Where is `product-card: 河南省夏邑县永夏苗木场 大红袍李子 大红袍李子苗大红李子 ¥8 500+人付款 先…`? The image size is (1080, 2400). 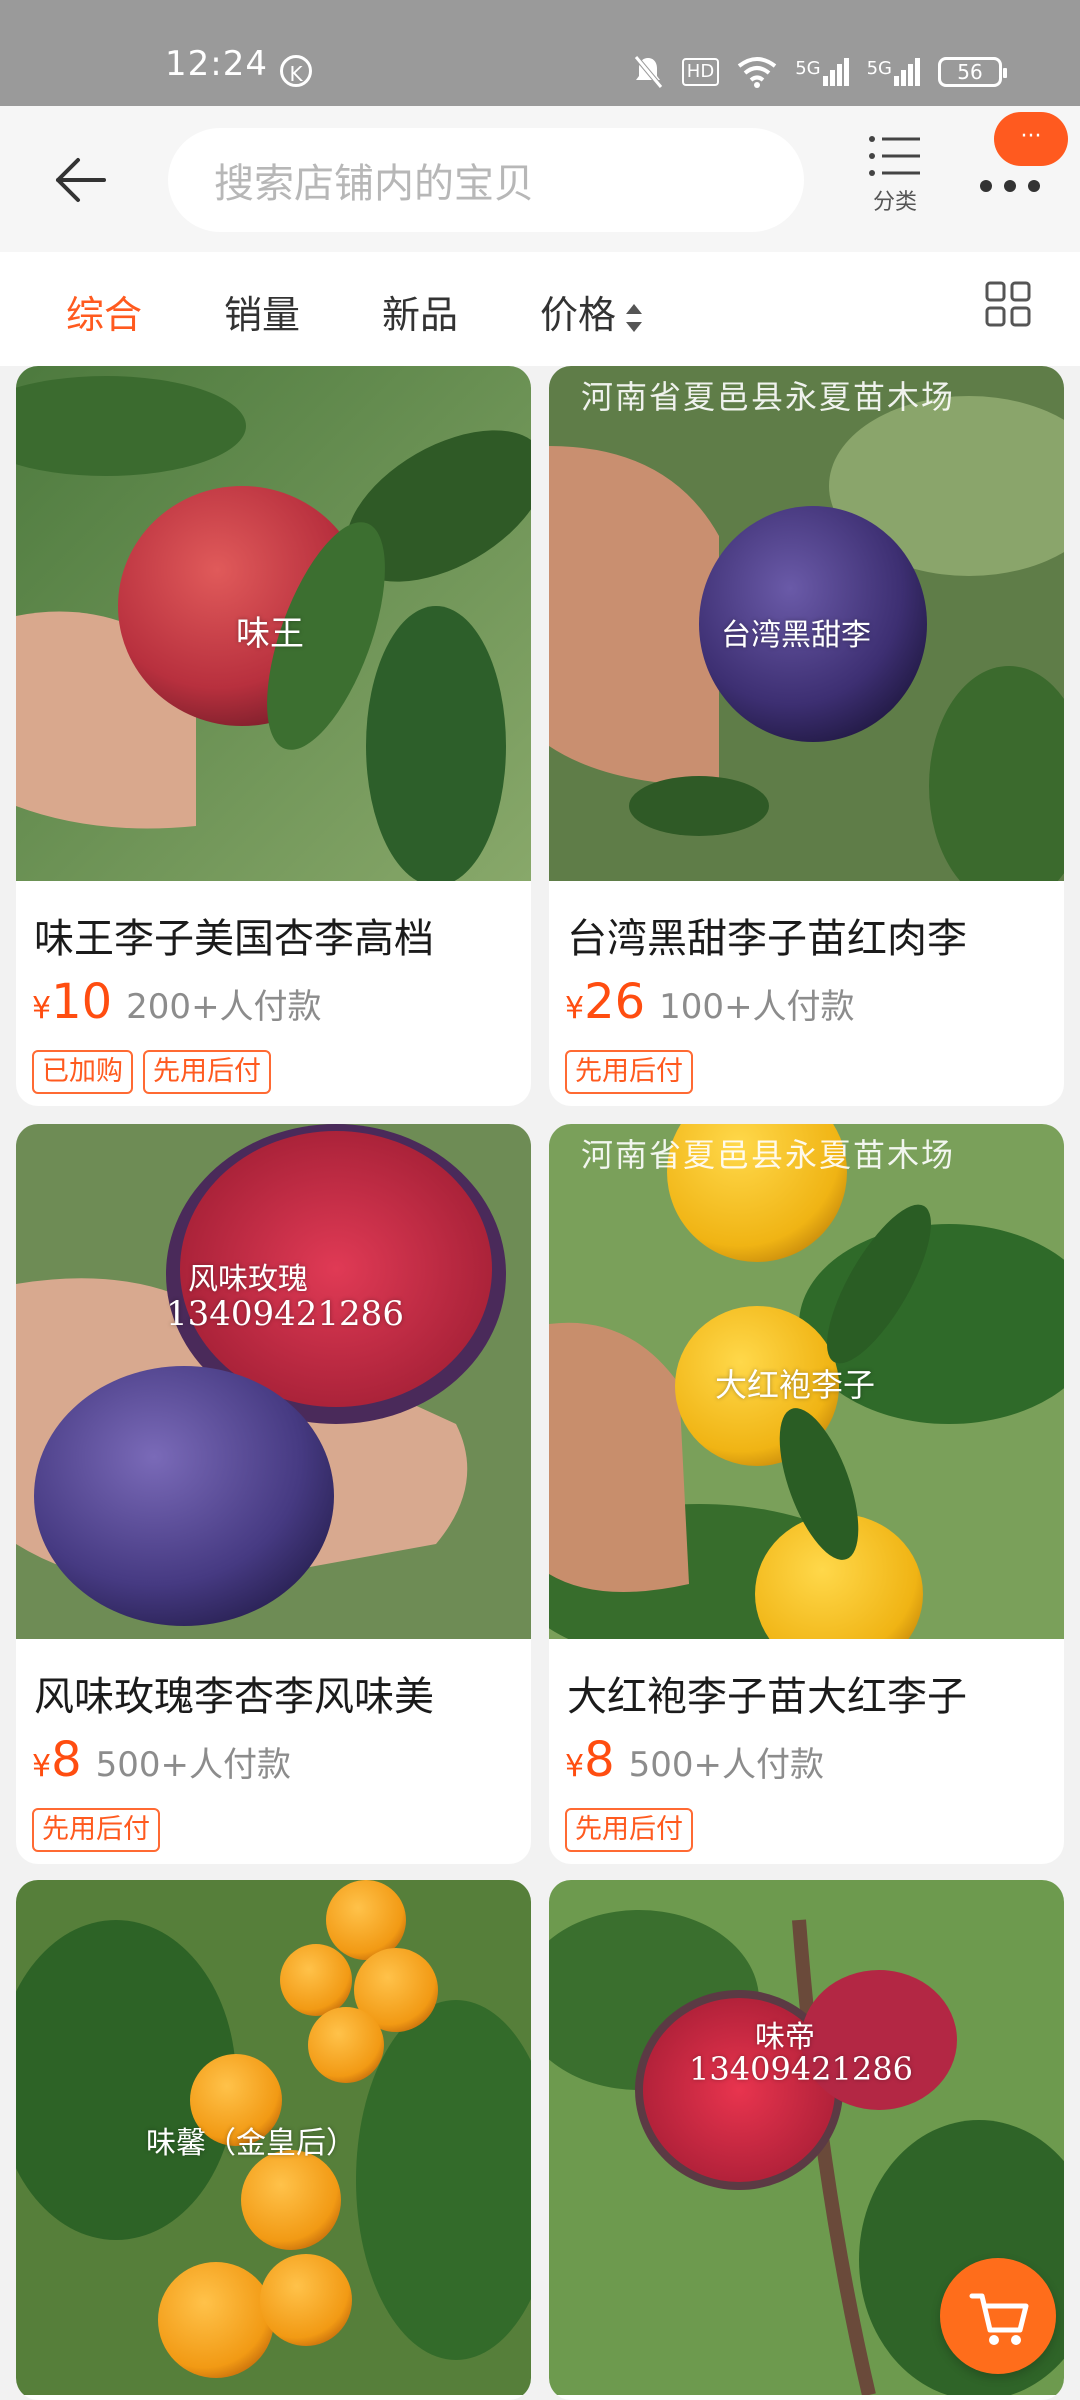
product-card: 河南省夏邑县永夏苗木场 大红袍李子 大红袍李子苗大红李子 ¥8 500+人付款 先… is located at coordinates (806, 1494).